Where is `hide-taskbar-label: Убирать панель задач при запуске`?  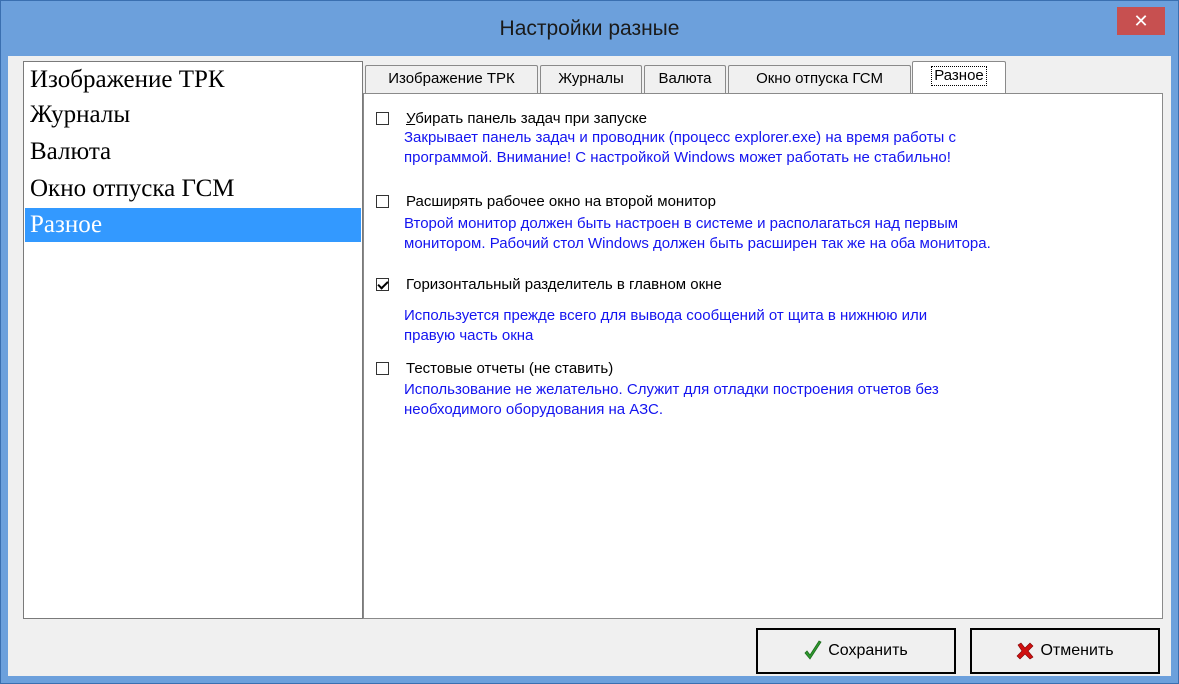 hide-taskbar-label: Убирать панель задач при запуске is located at coordinates (526, 118).